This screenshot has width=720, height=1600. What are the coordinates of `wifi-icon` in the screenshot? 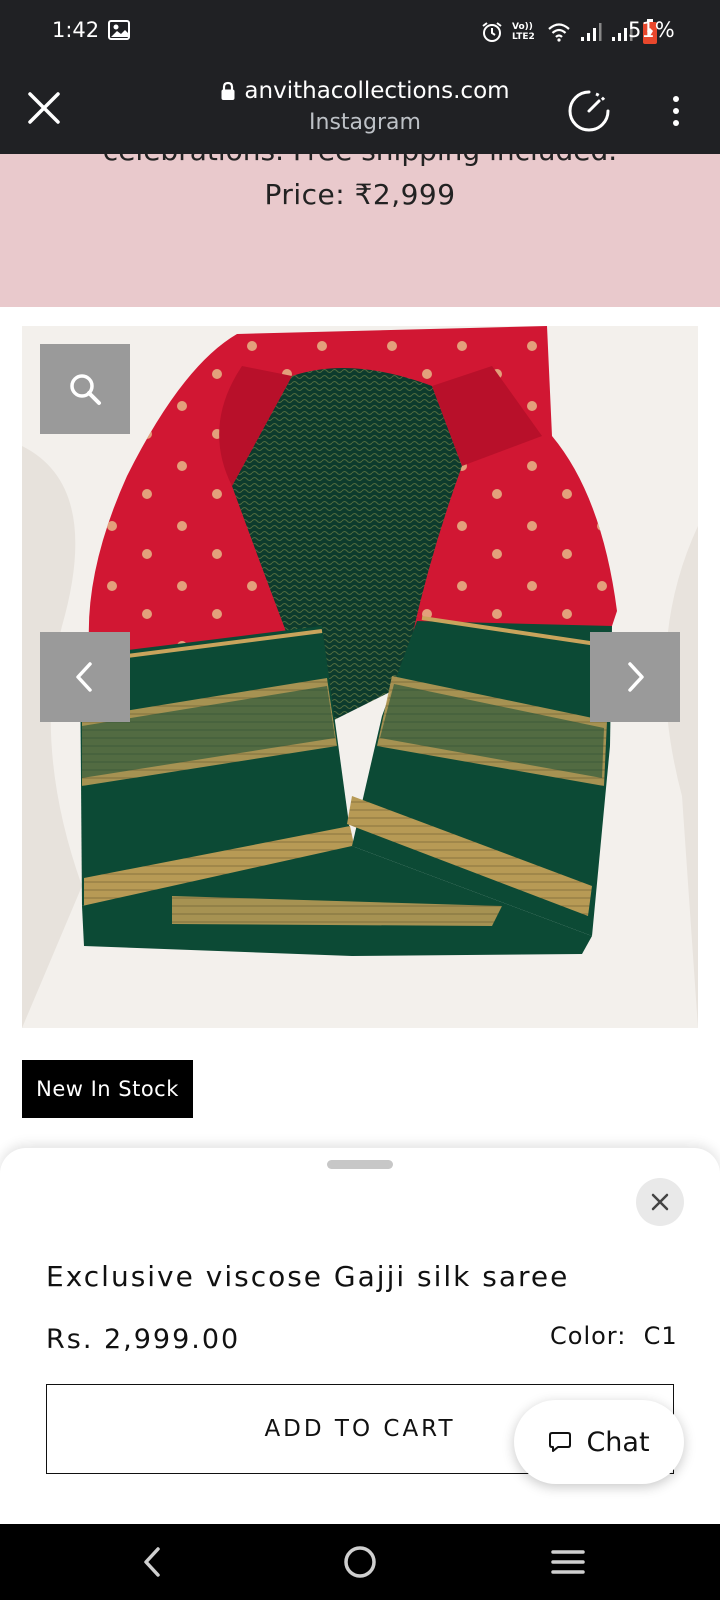 It's located at (559, 32).